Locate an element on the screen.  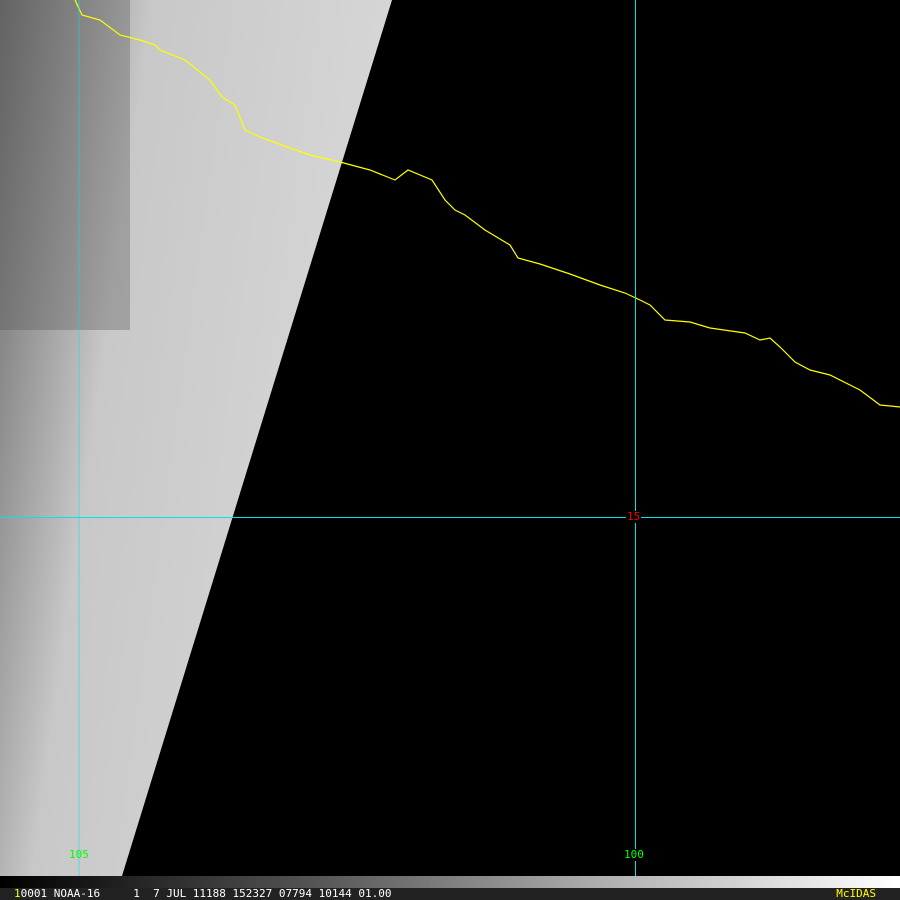
lat-label-15: 15 is located at coordinates (634, 516).